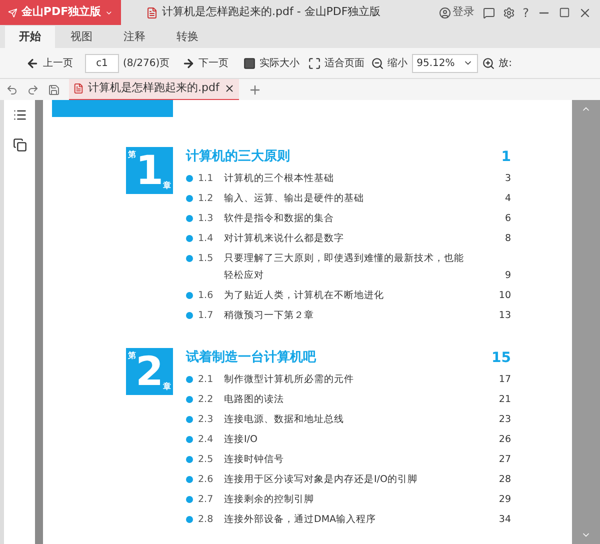 The height and width of the screenshot is (544, 600). I want to click on section-title: 连接外部设备，通过DMA输入程序, so click(301, 520).